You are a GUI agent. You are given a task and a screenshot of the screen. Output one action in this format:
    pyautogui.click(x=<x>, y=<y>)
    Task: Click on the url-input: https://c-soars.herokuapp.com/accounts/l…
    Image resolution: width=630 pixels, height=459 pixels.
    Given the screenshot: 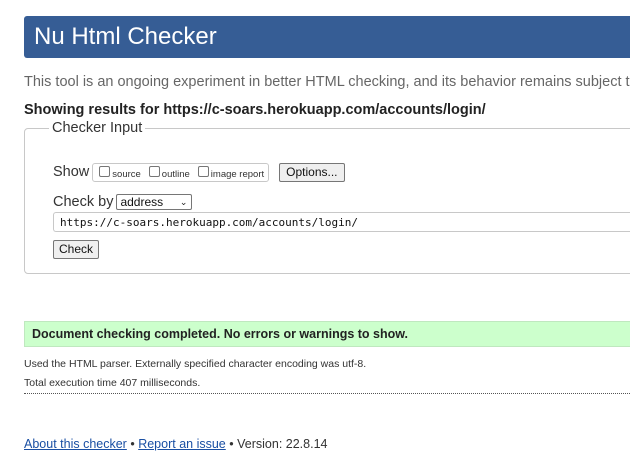 What is the action you would take?
    pyautogui.click(x=341, y=222)
    